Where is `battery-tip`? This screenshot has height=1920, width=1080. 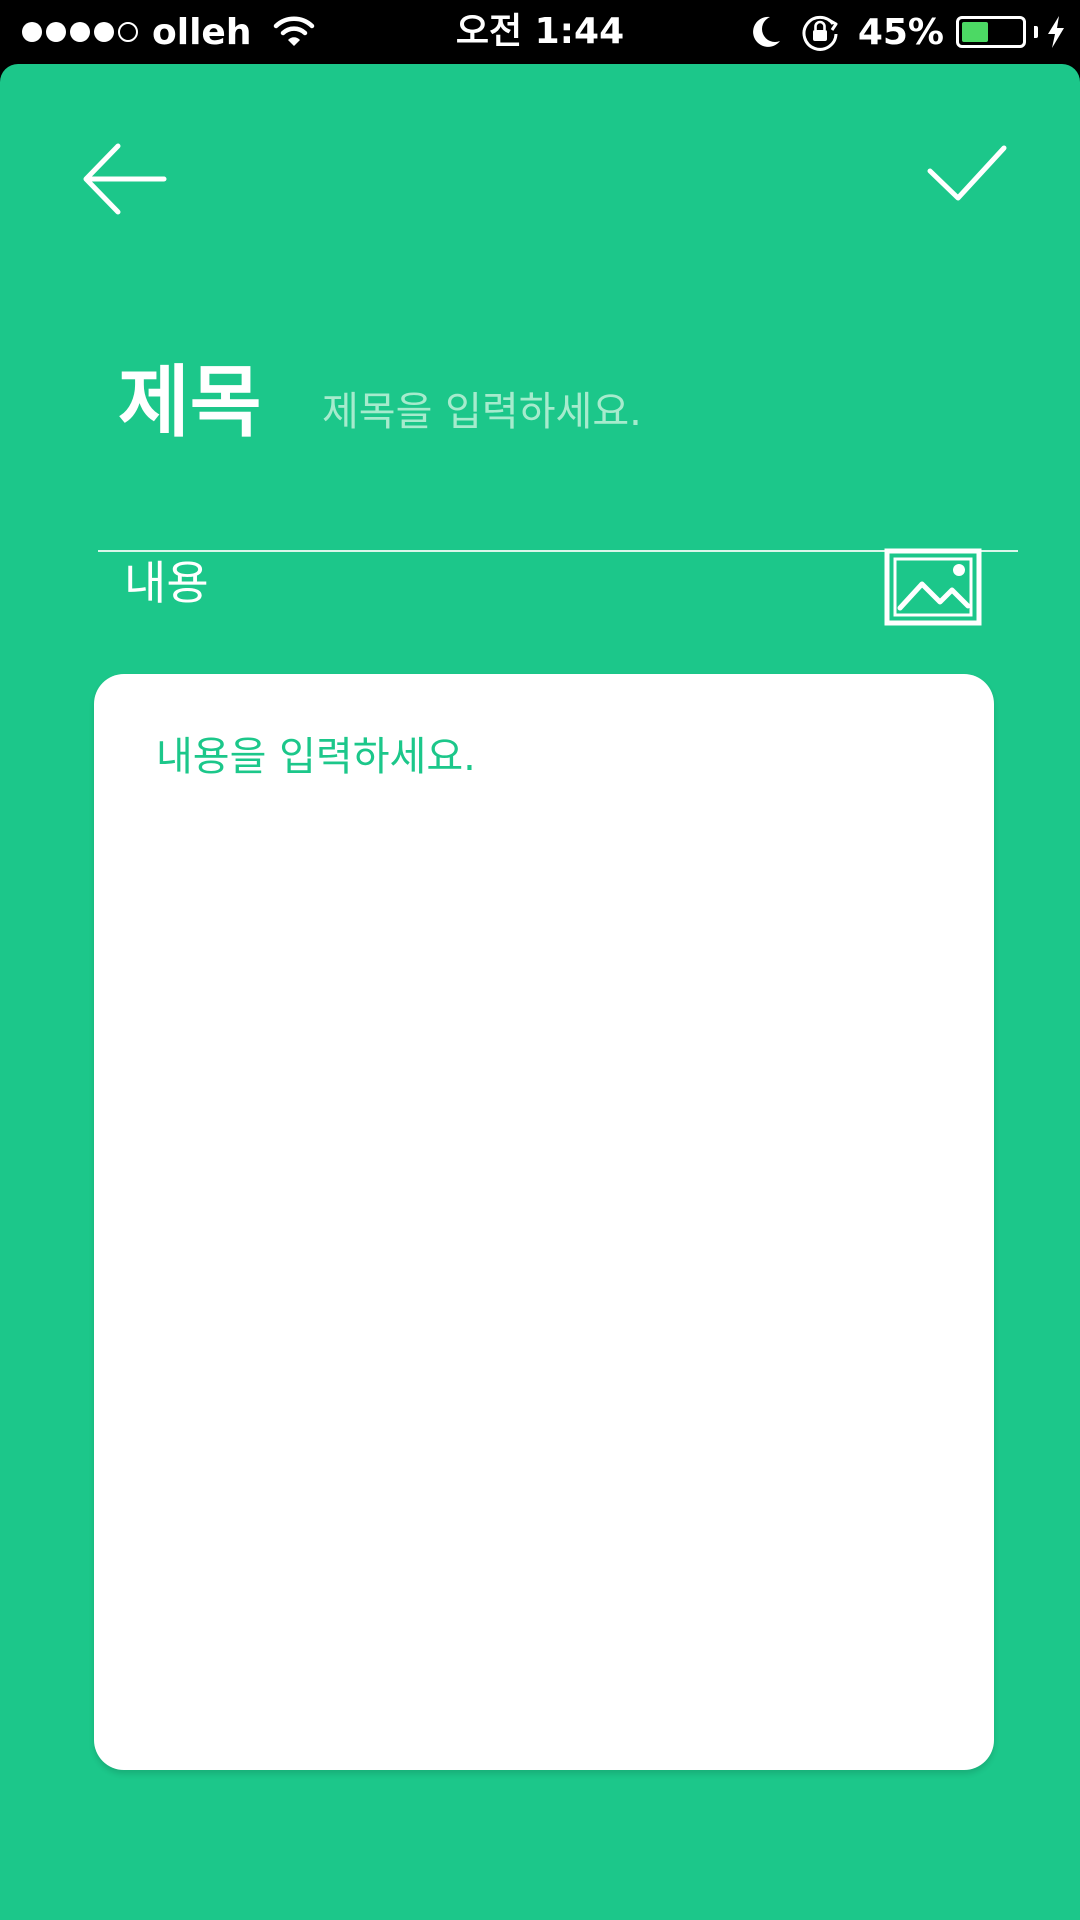
battery-tip is located at coordinates (1036, 32).